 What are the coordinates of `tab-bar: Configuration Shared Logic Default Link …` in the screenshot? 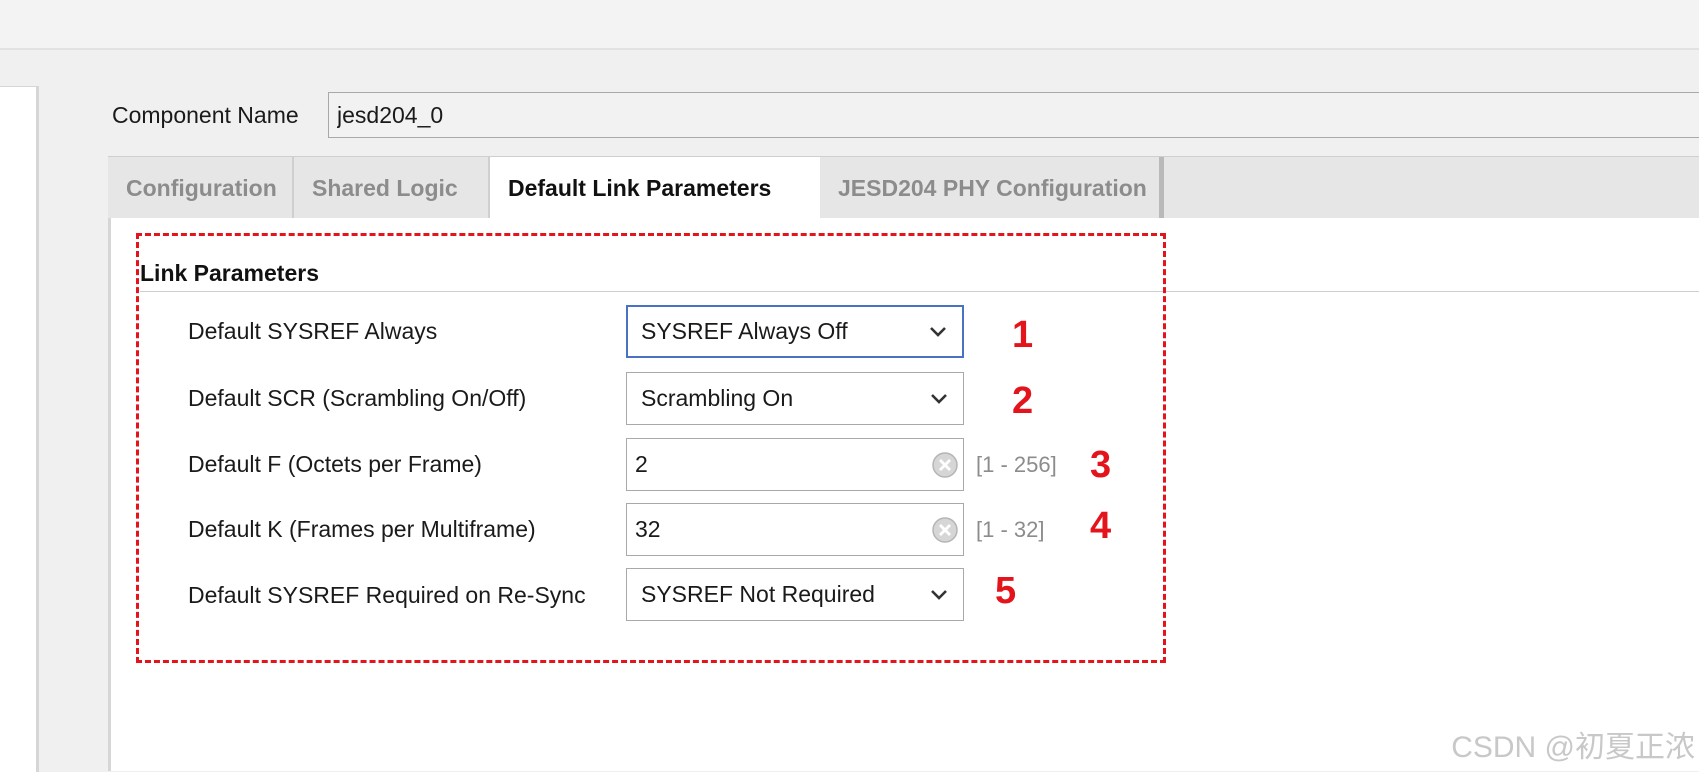 It's located at (903, 187).